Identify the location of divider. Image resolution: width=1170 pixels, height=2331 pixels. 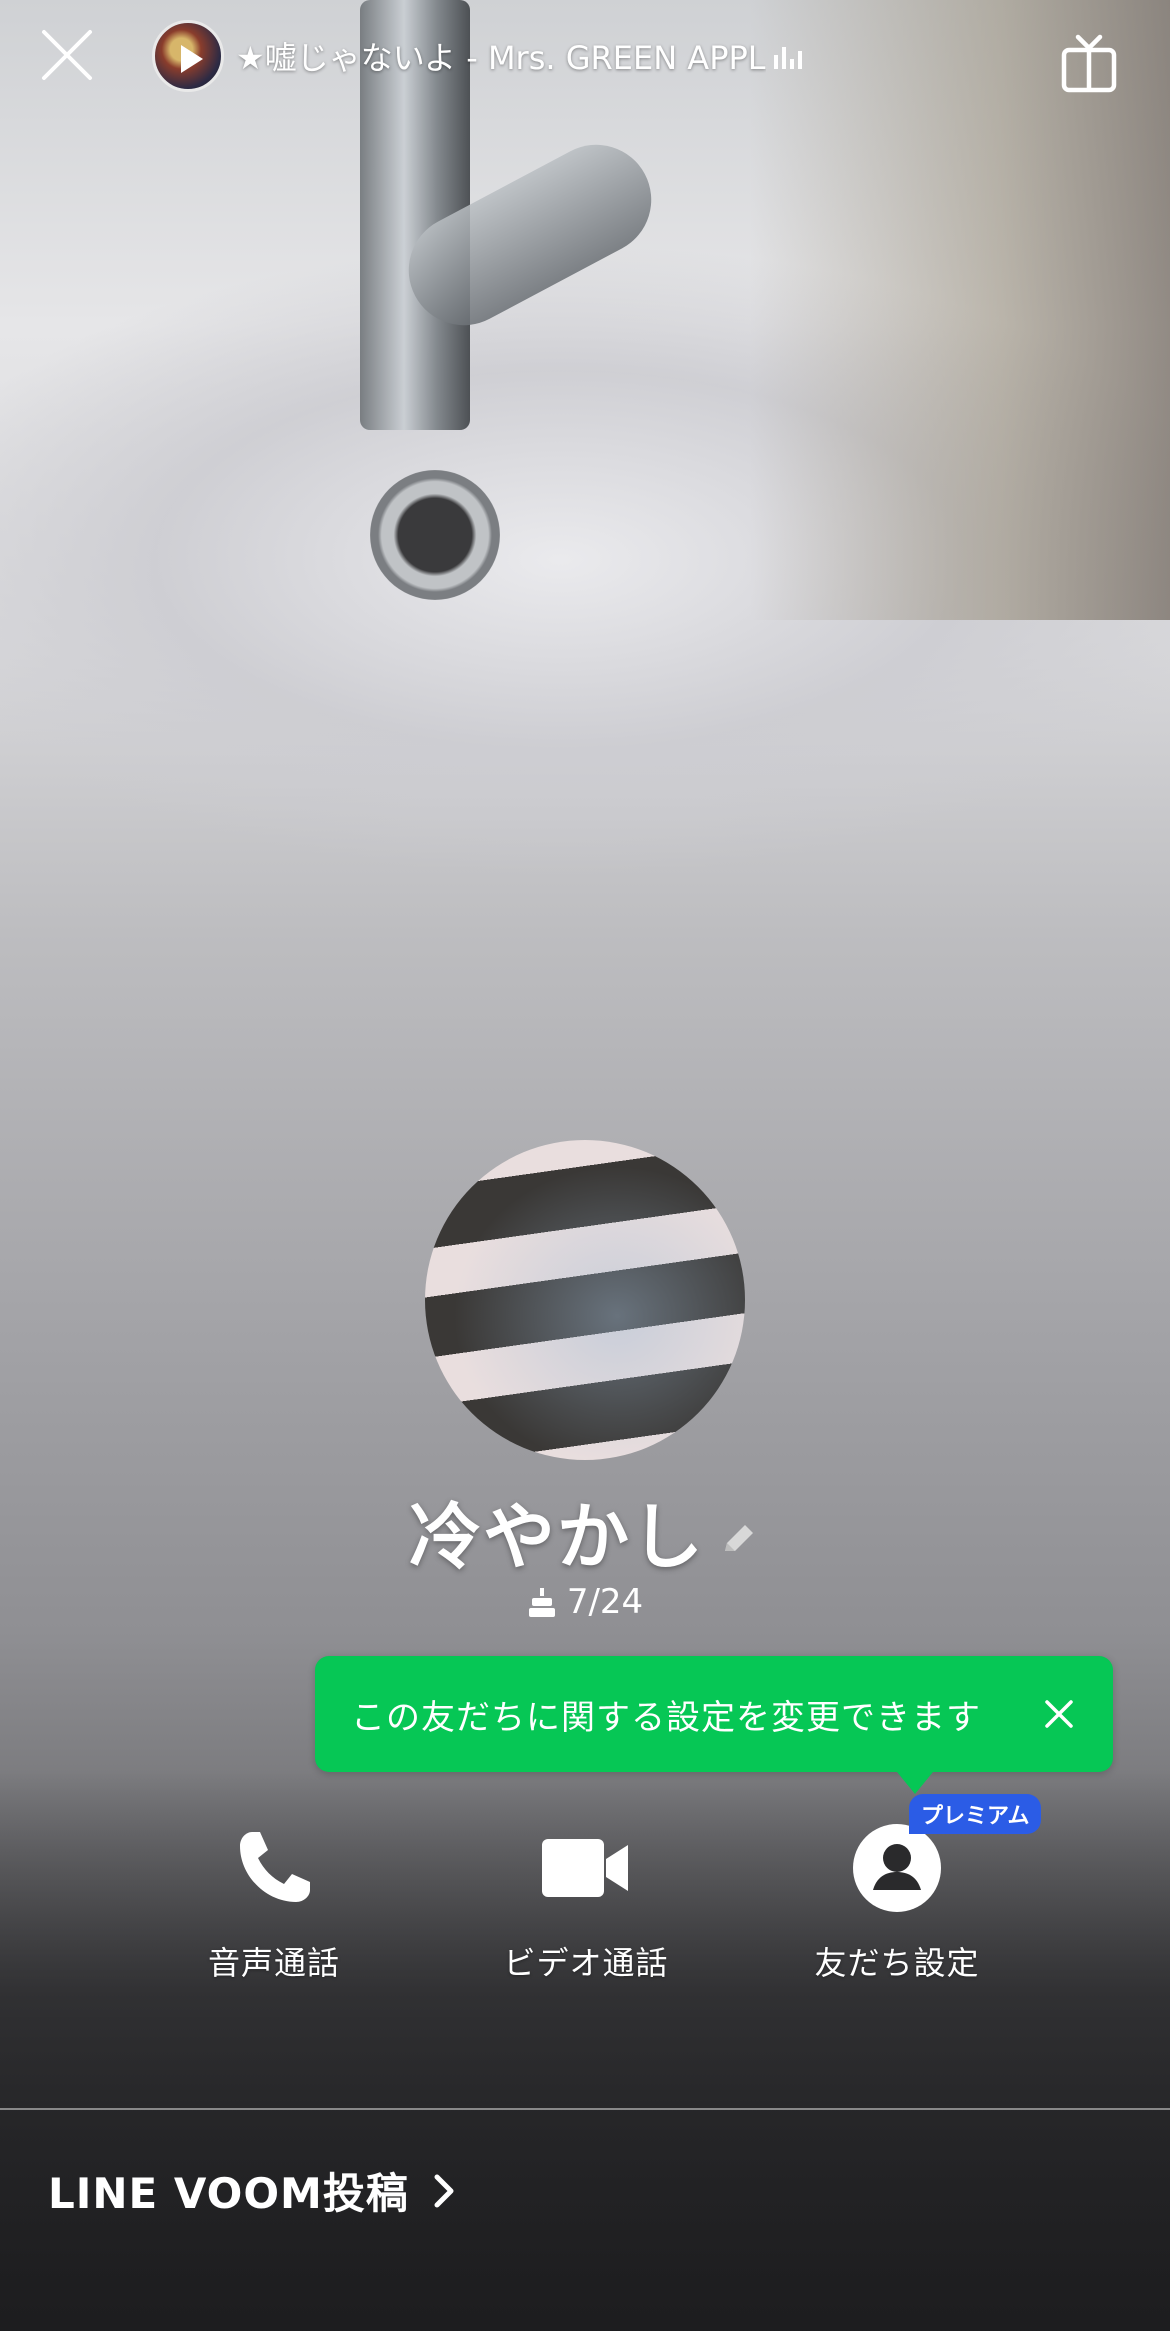
(585, 2109).